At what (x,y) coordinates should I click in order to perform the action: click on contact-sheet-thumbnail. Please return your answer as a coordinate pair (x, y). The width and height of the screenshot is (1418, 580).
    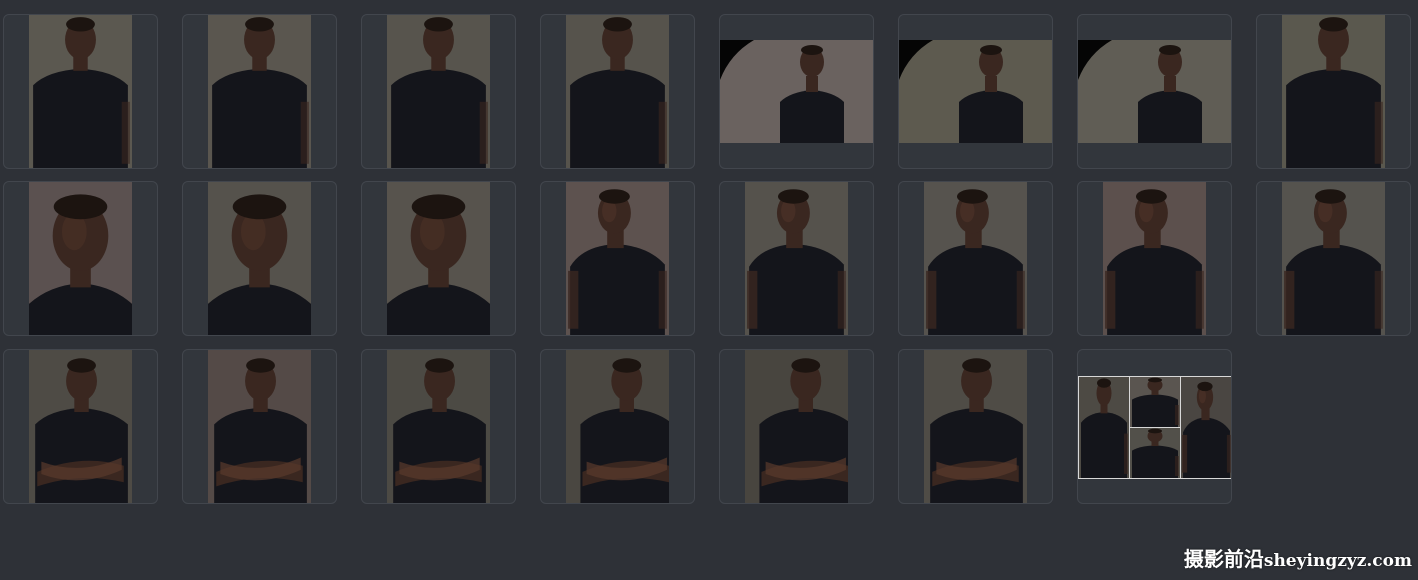
    Looking at the image, I should click on (1154, 426).